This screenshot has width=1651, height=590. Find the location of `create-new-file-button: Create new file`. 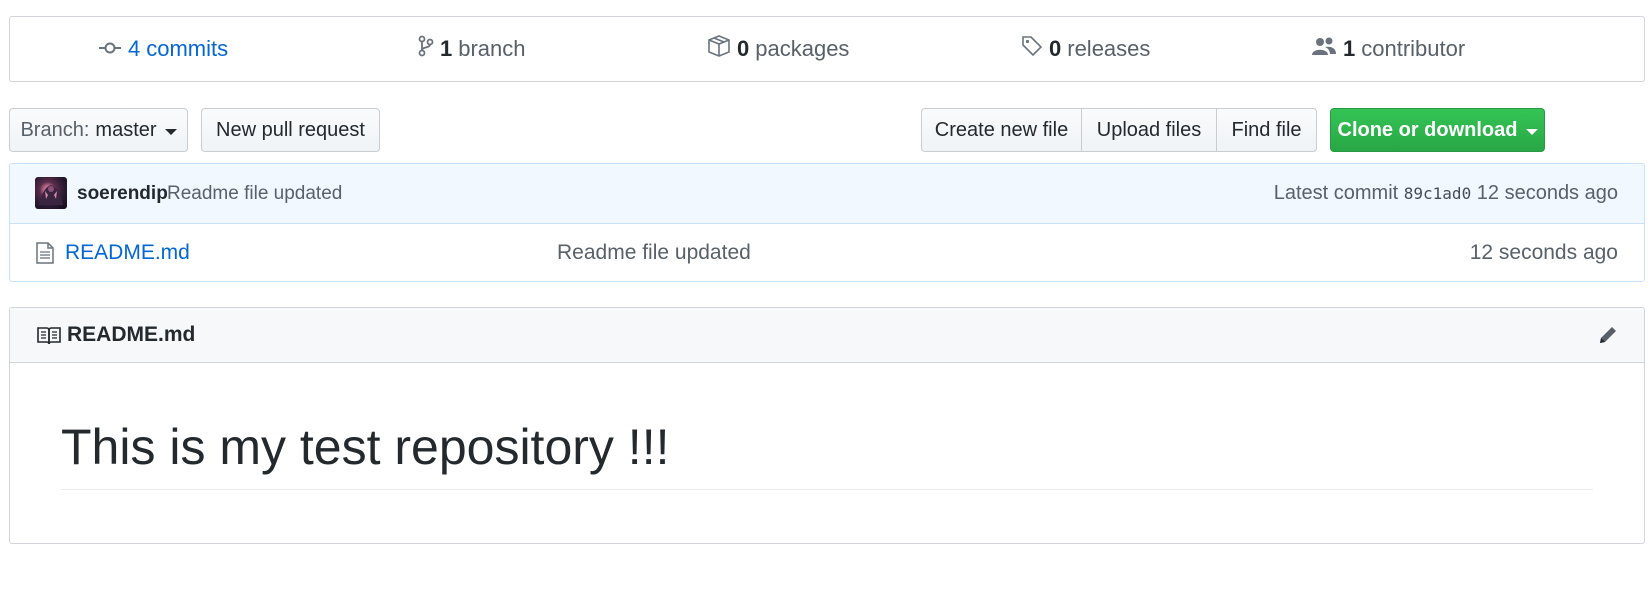

create-new-file-button: Create new file is located at coordinates (1001, 130).